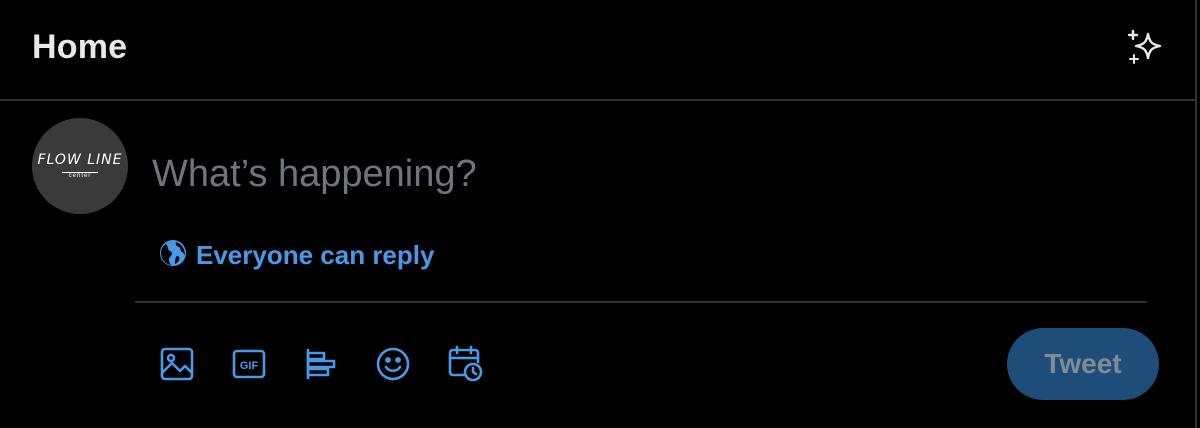  Describe the element at coordinates (177, 364) in the screenshot. I see `media-icon` at that location.